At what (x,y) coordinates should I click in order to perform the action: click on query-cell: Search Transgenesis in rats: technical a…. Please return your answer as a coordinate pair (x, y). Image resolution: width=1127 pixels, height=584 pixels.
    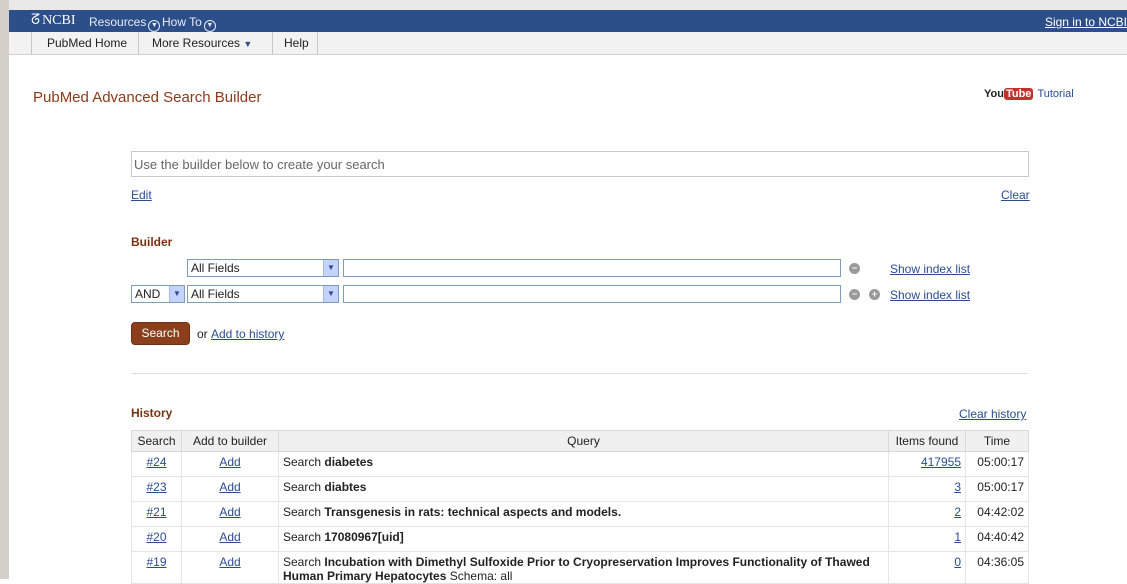
    Looking at the image, I should click on (583, 514).